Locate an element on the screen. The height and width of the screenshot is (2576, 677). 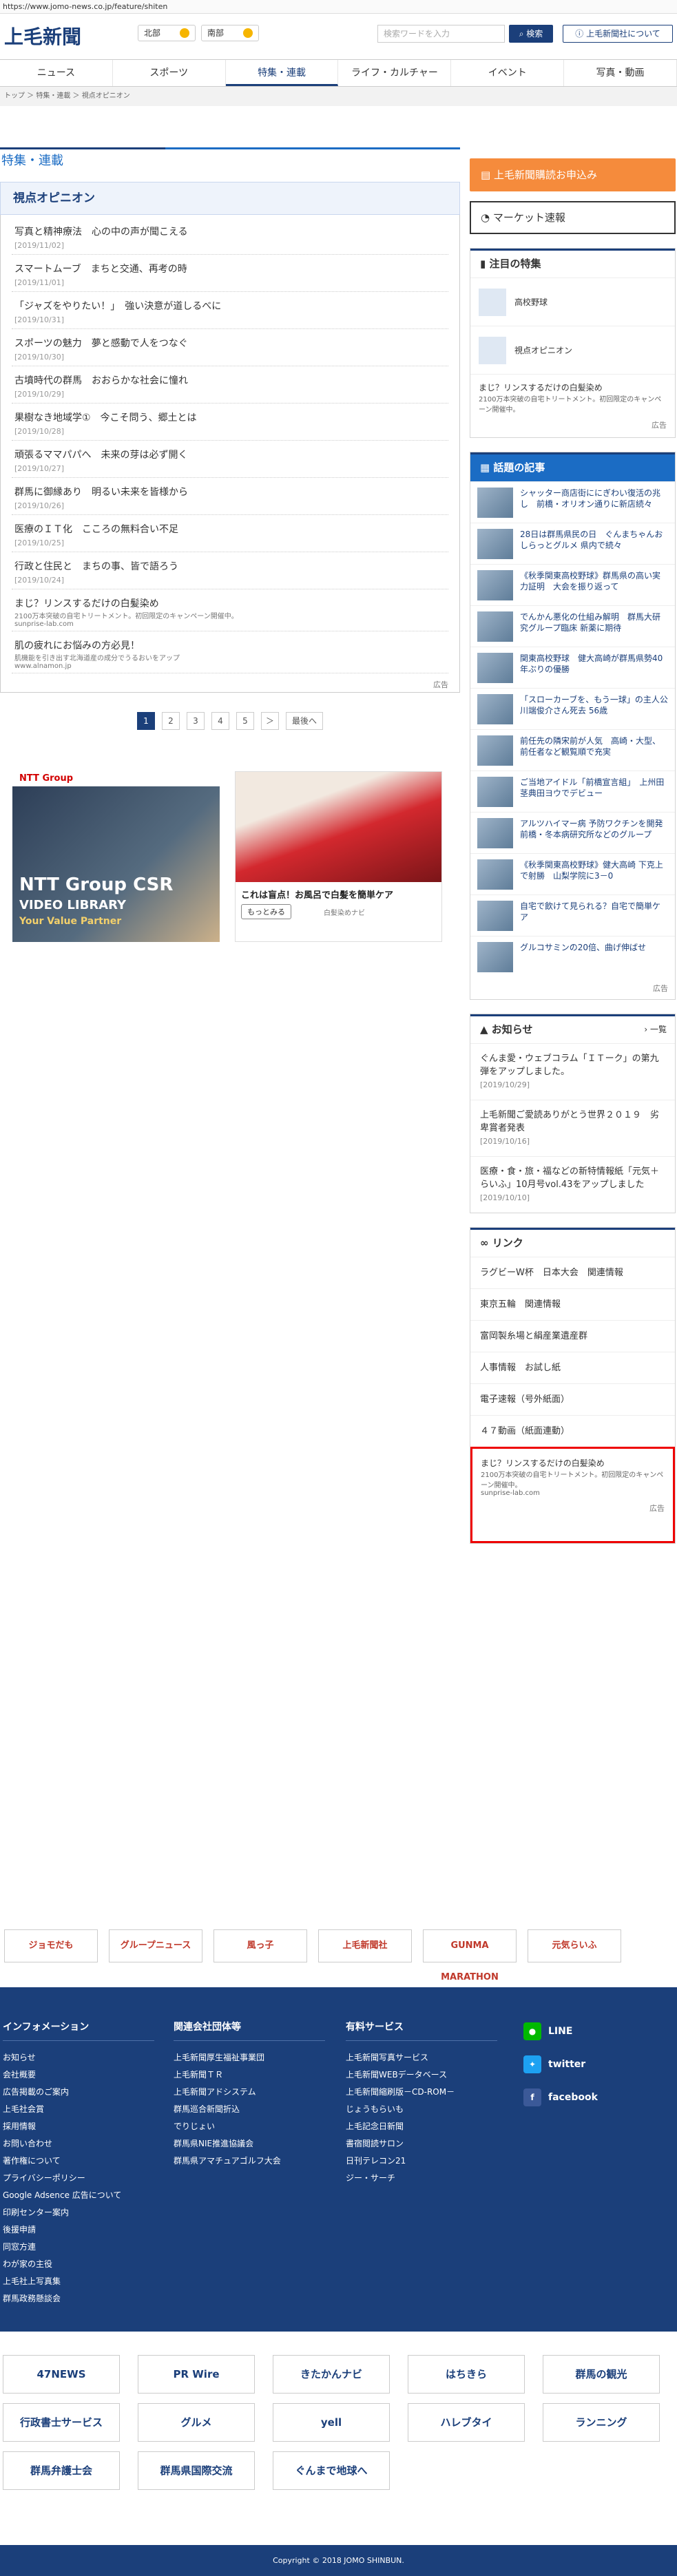
list-item: グルコサミンの20倍、曲げ伸ばせ is located at coordinates (572, 956).